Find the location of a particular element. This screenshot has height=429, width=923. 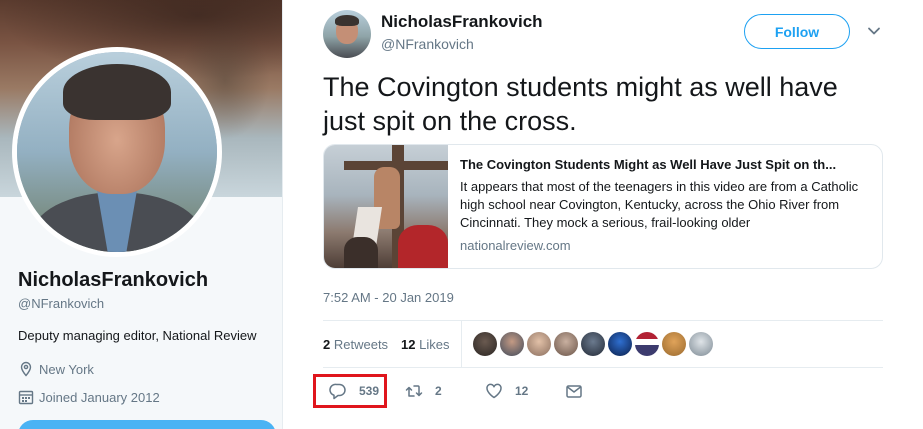

profile-location: New York is located at coordinates (56, 369).